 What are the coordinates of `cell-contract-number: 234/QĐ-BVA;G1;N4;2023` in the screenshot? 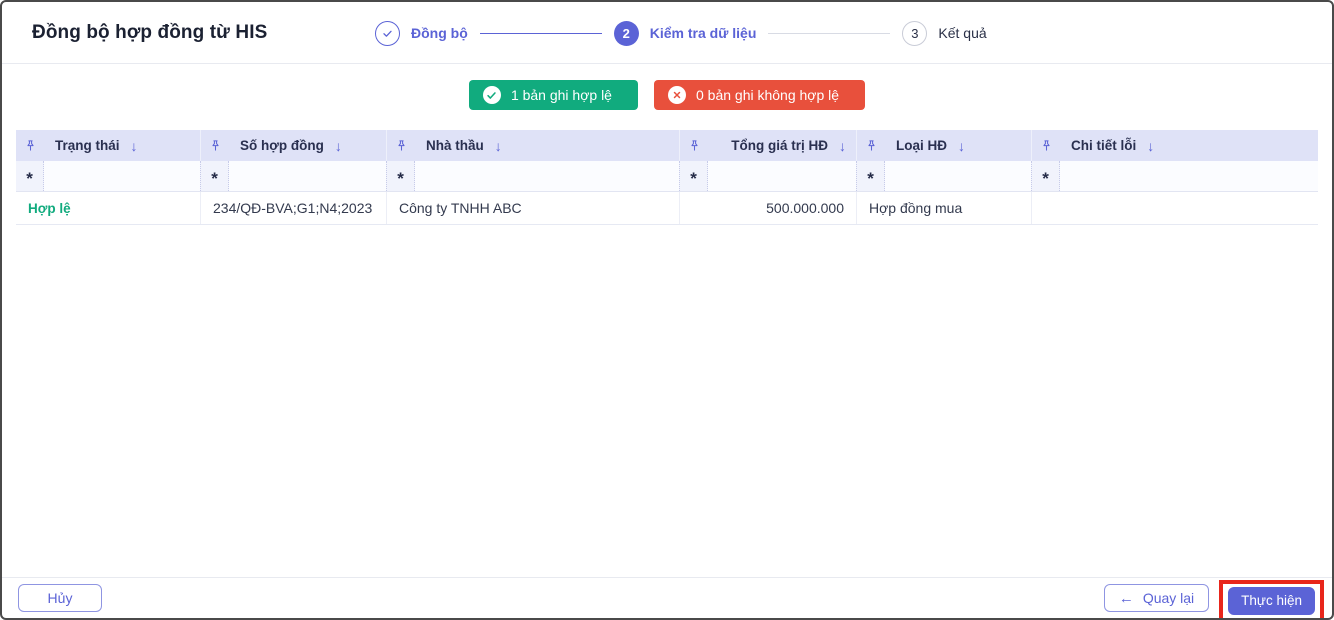 It's located at (294, 208).